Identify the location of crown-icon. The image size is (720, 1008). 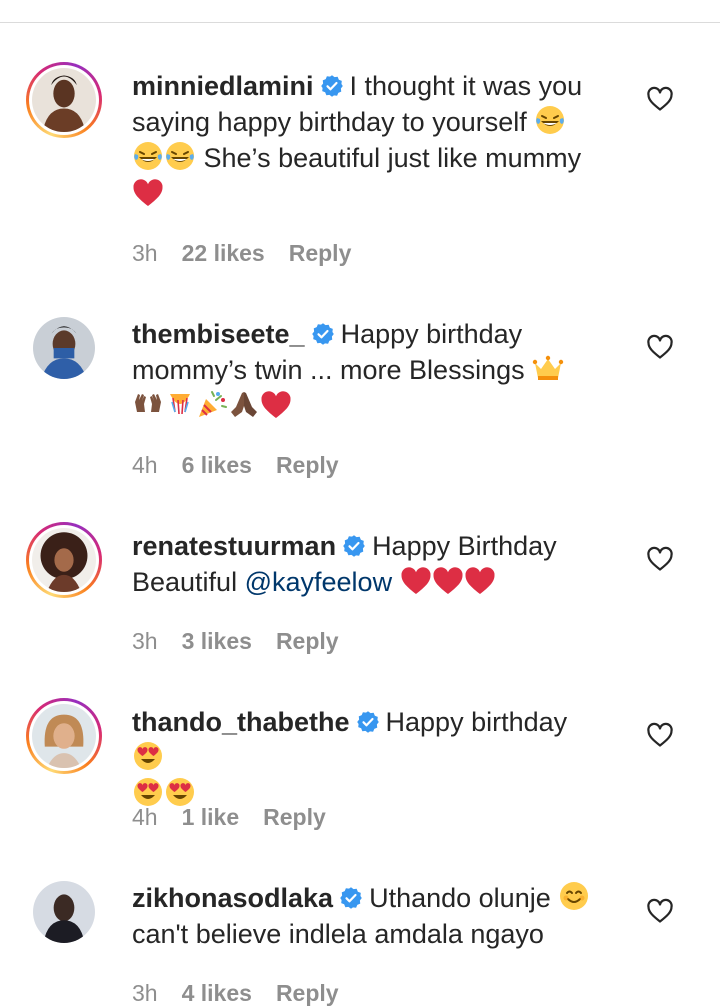
(548, 368).